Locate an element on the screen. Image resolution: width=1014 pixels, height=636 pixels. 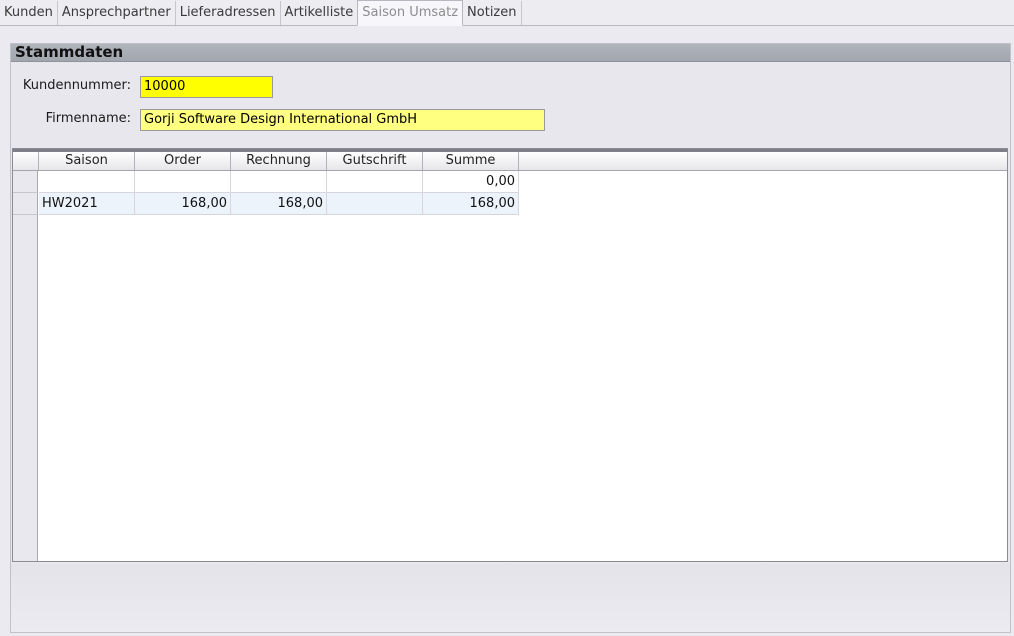
firmenname-field: Gorji Software Design International GmbH is located at coordinates (342, 120).